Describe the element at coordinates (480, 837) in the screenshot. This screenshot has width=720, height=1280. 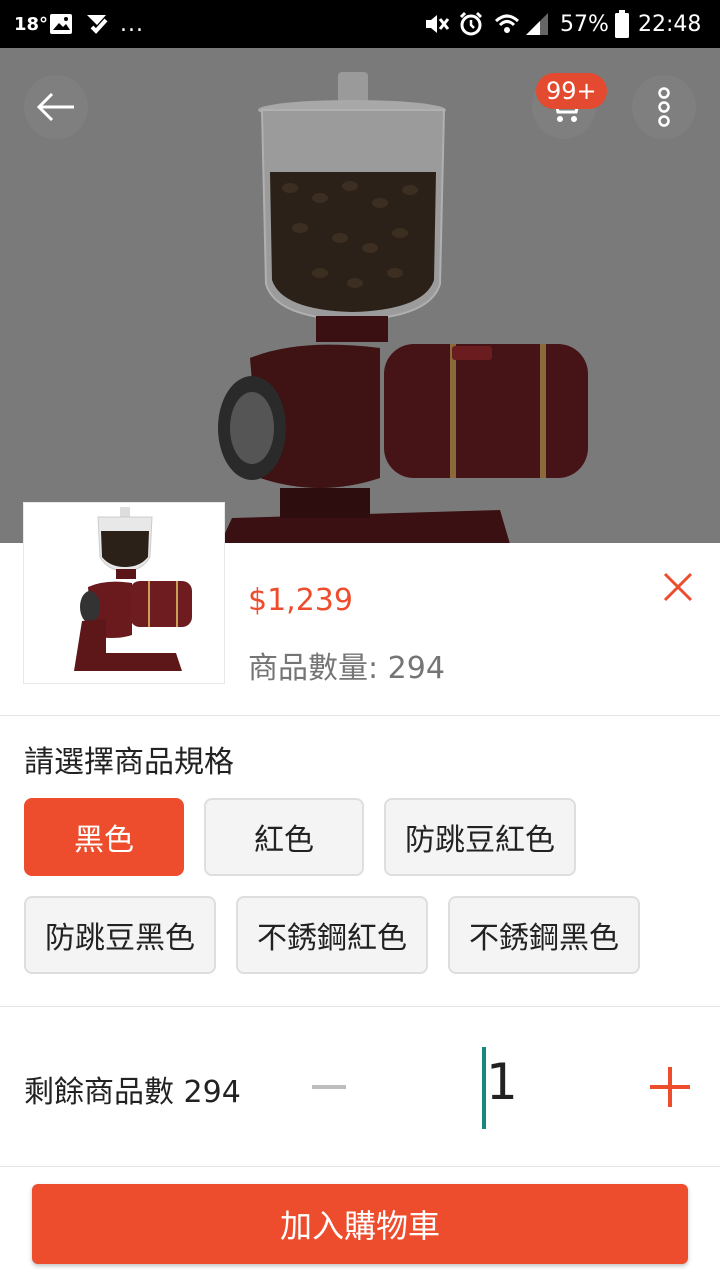
I see `variant-chip-anti-jump-red: 防跳豆紅色` at that location.